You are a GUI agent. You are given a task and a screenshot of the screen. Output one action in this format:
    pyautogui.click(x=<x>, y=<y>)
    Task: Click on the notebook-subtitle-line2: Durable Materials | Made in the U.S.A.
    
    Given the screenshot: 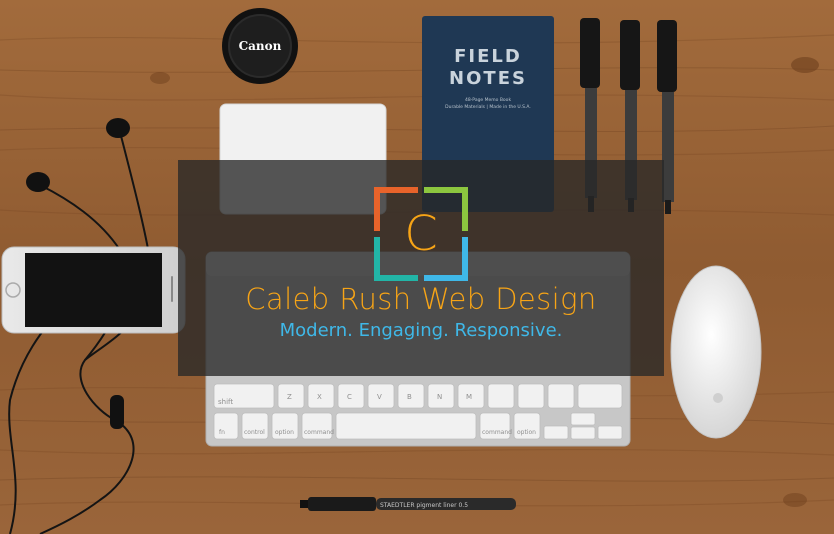 What is the action you would take?
    pyautogui.click(x=488, y=107)
    